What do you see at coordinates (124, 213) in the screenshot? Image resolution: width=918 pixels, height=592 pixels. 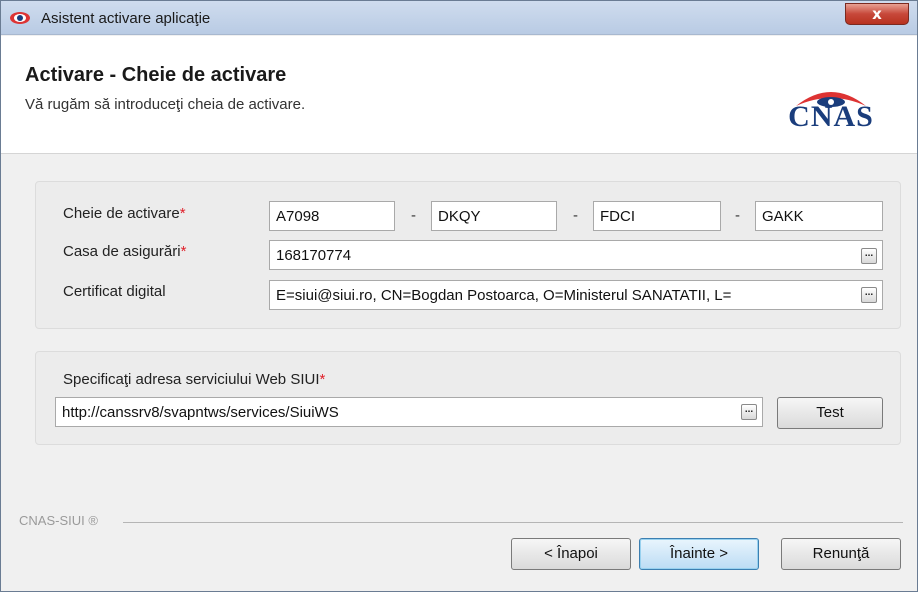 I see `activation-key-label: Cheie de activare*` at bounding box center [124, 213].